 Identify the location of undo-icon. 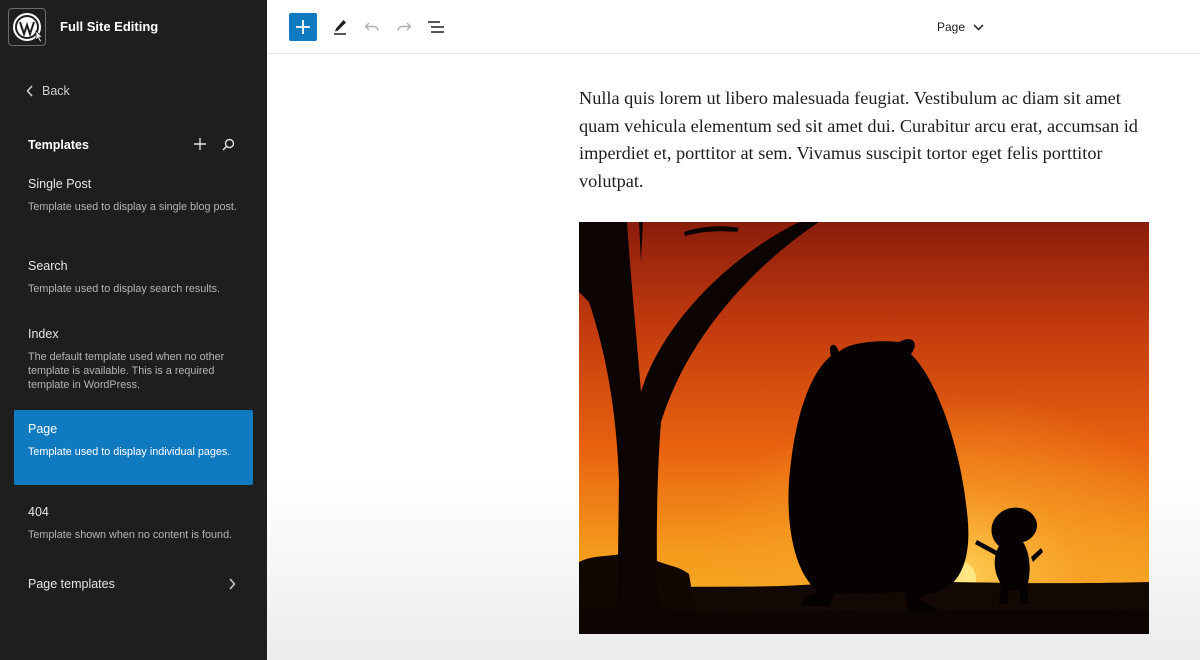
(371, 26).